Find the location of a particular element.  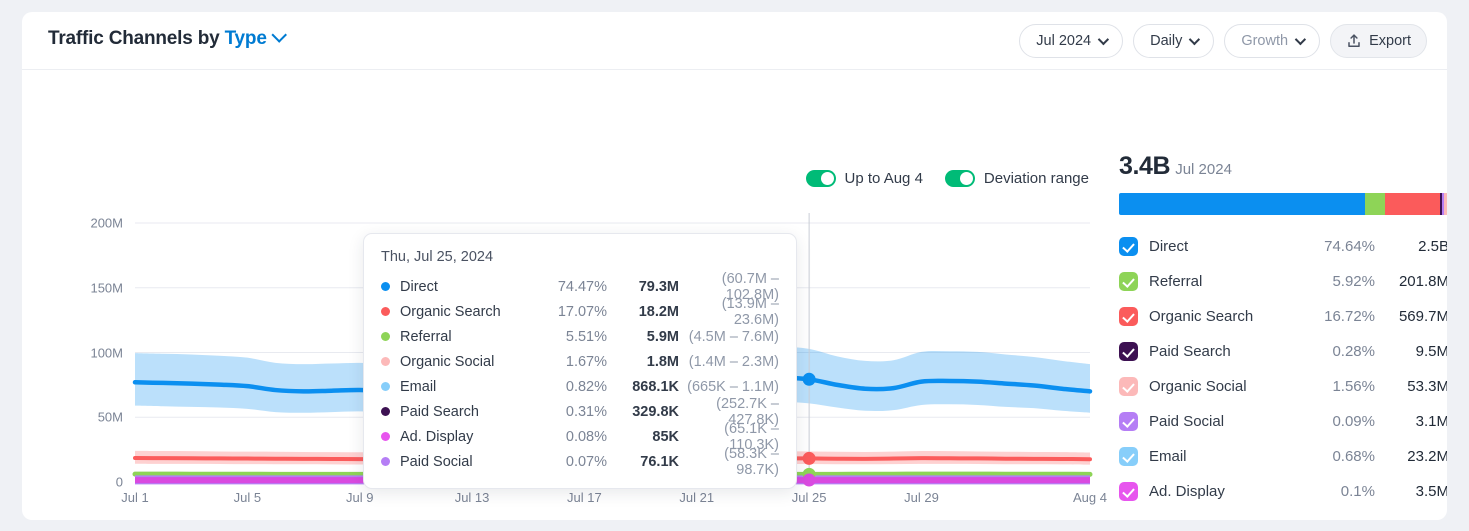

tooltip-series-pct: 0.08% is located at coordinates (586, 436).